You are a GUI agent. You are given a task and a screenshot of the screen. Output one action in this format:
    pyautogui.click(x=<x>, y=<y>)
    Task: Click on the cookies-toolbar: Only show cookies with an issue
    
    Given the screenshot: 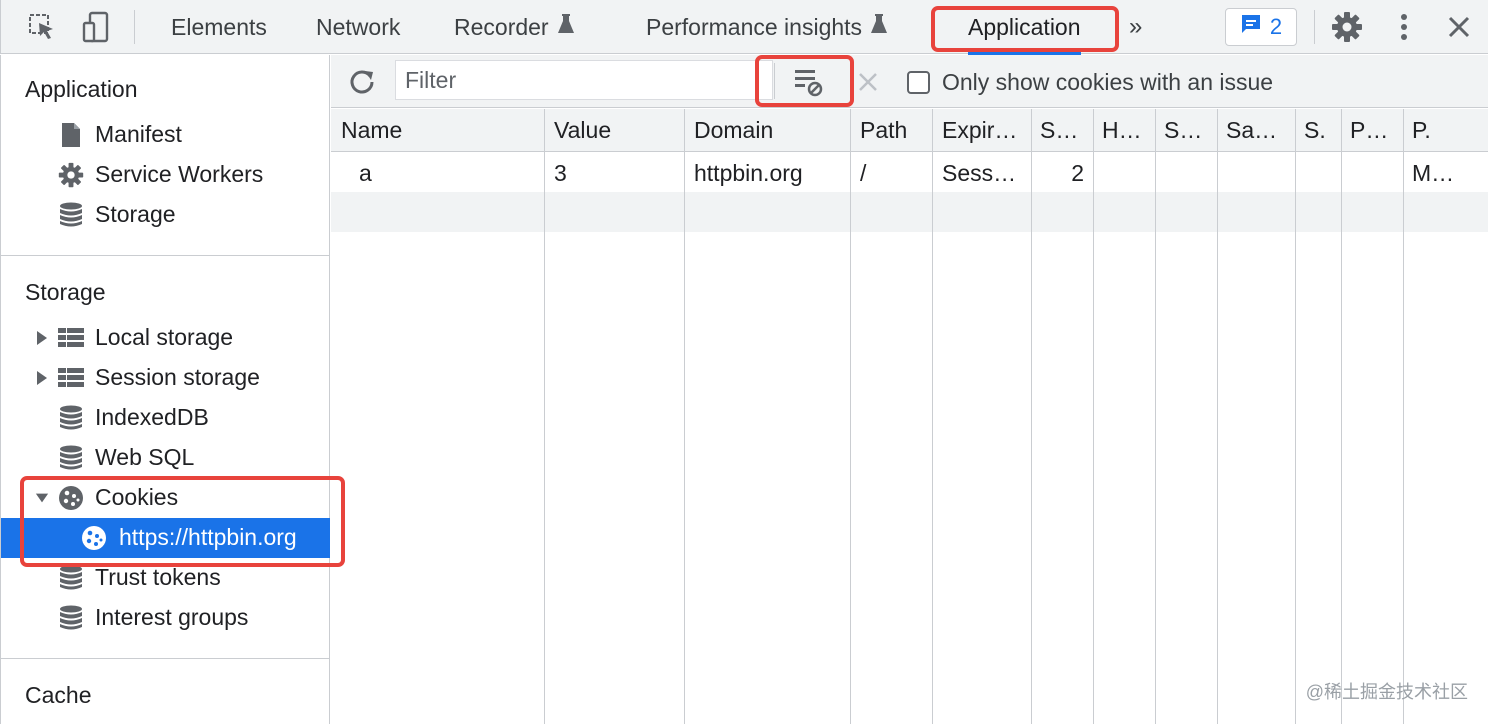 What is the action you would take?
    pyautogui.click(x=909, y=81)
    